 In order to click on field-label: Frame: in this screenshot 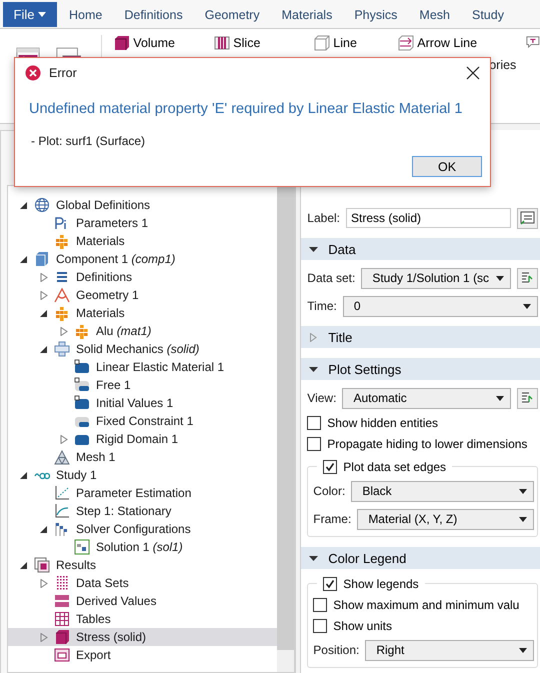, I will do `click(332, 519)`.